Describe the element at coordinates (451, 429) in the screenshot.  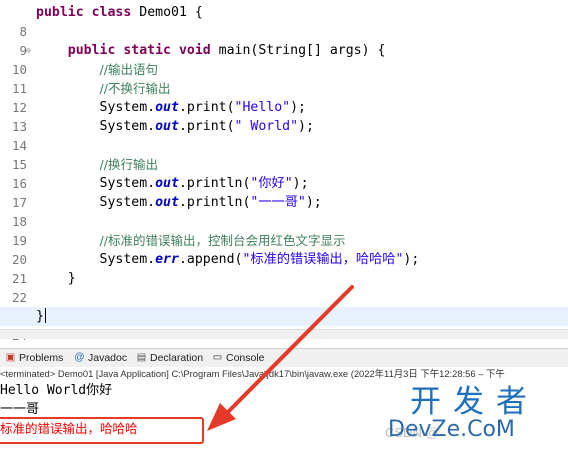
I see `watermark-domain: DevZe.CoM` at that location.